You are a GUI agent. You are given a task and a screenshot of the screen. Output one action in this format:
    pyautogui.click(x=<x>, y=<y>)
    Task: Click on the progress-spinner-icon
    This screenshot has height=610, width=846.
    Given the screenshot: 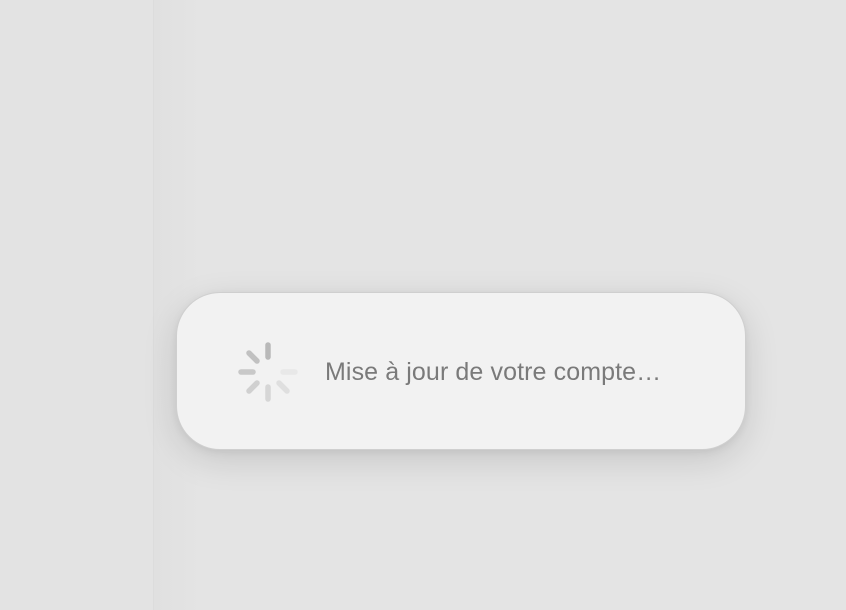 What is the action you would take?
    pyautogui.click(x=268, y=372)
    